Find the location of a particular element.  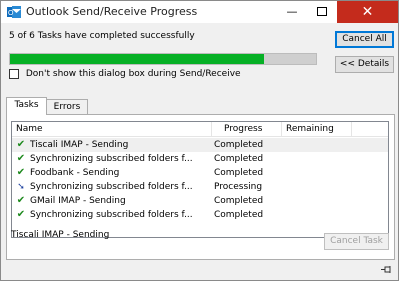

maximize-button is located at coordinates (322, 12).